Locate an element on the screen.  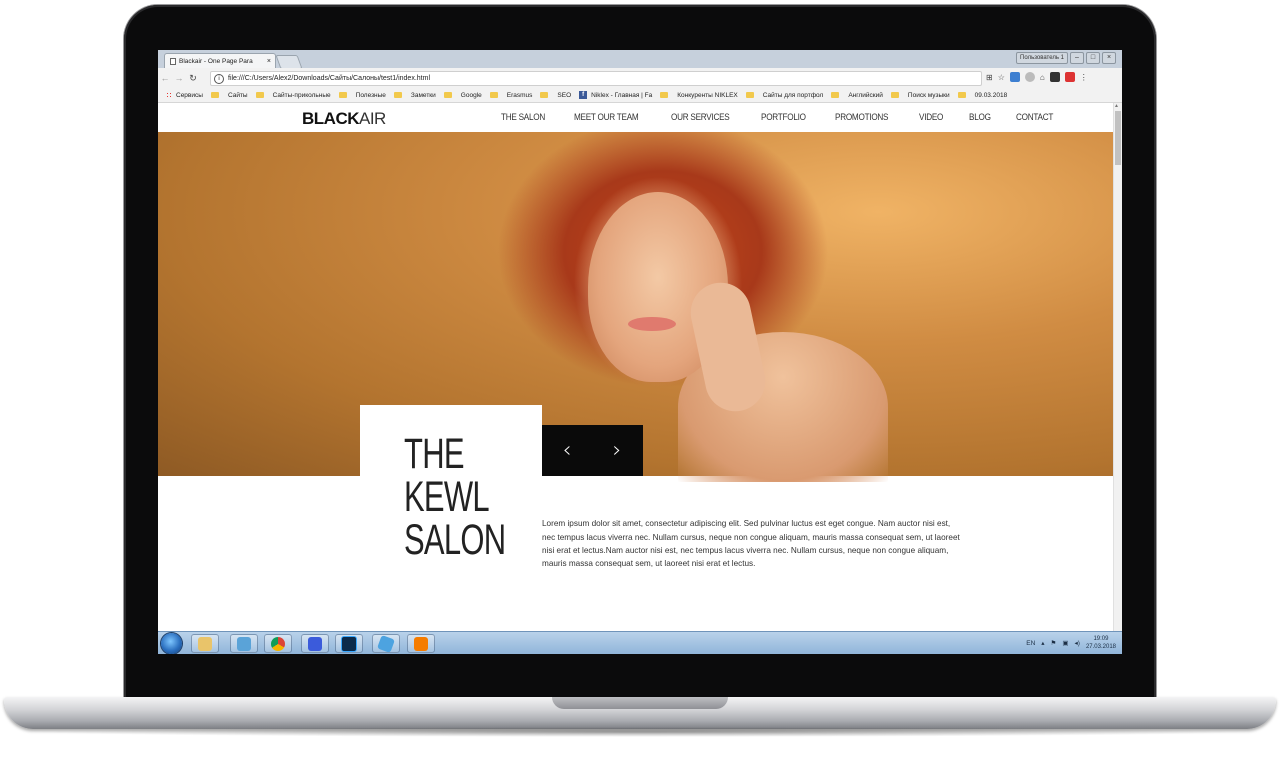
nav-item-video: VIDEO is located at coordinates (931, 117).